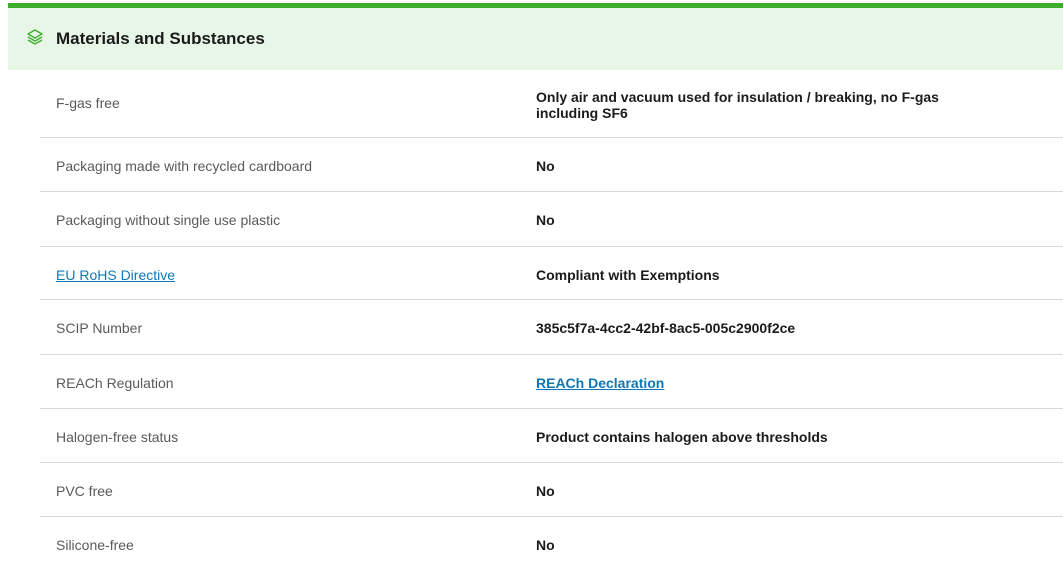 The height and width of the screenshot is (571, 1063). What do you see at coordinates (168, 220) in the screenshot?
I see `row-label-single-use-plastic: Packaging without single use plastic` at bounding box center [168, 220].